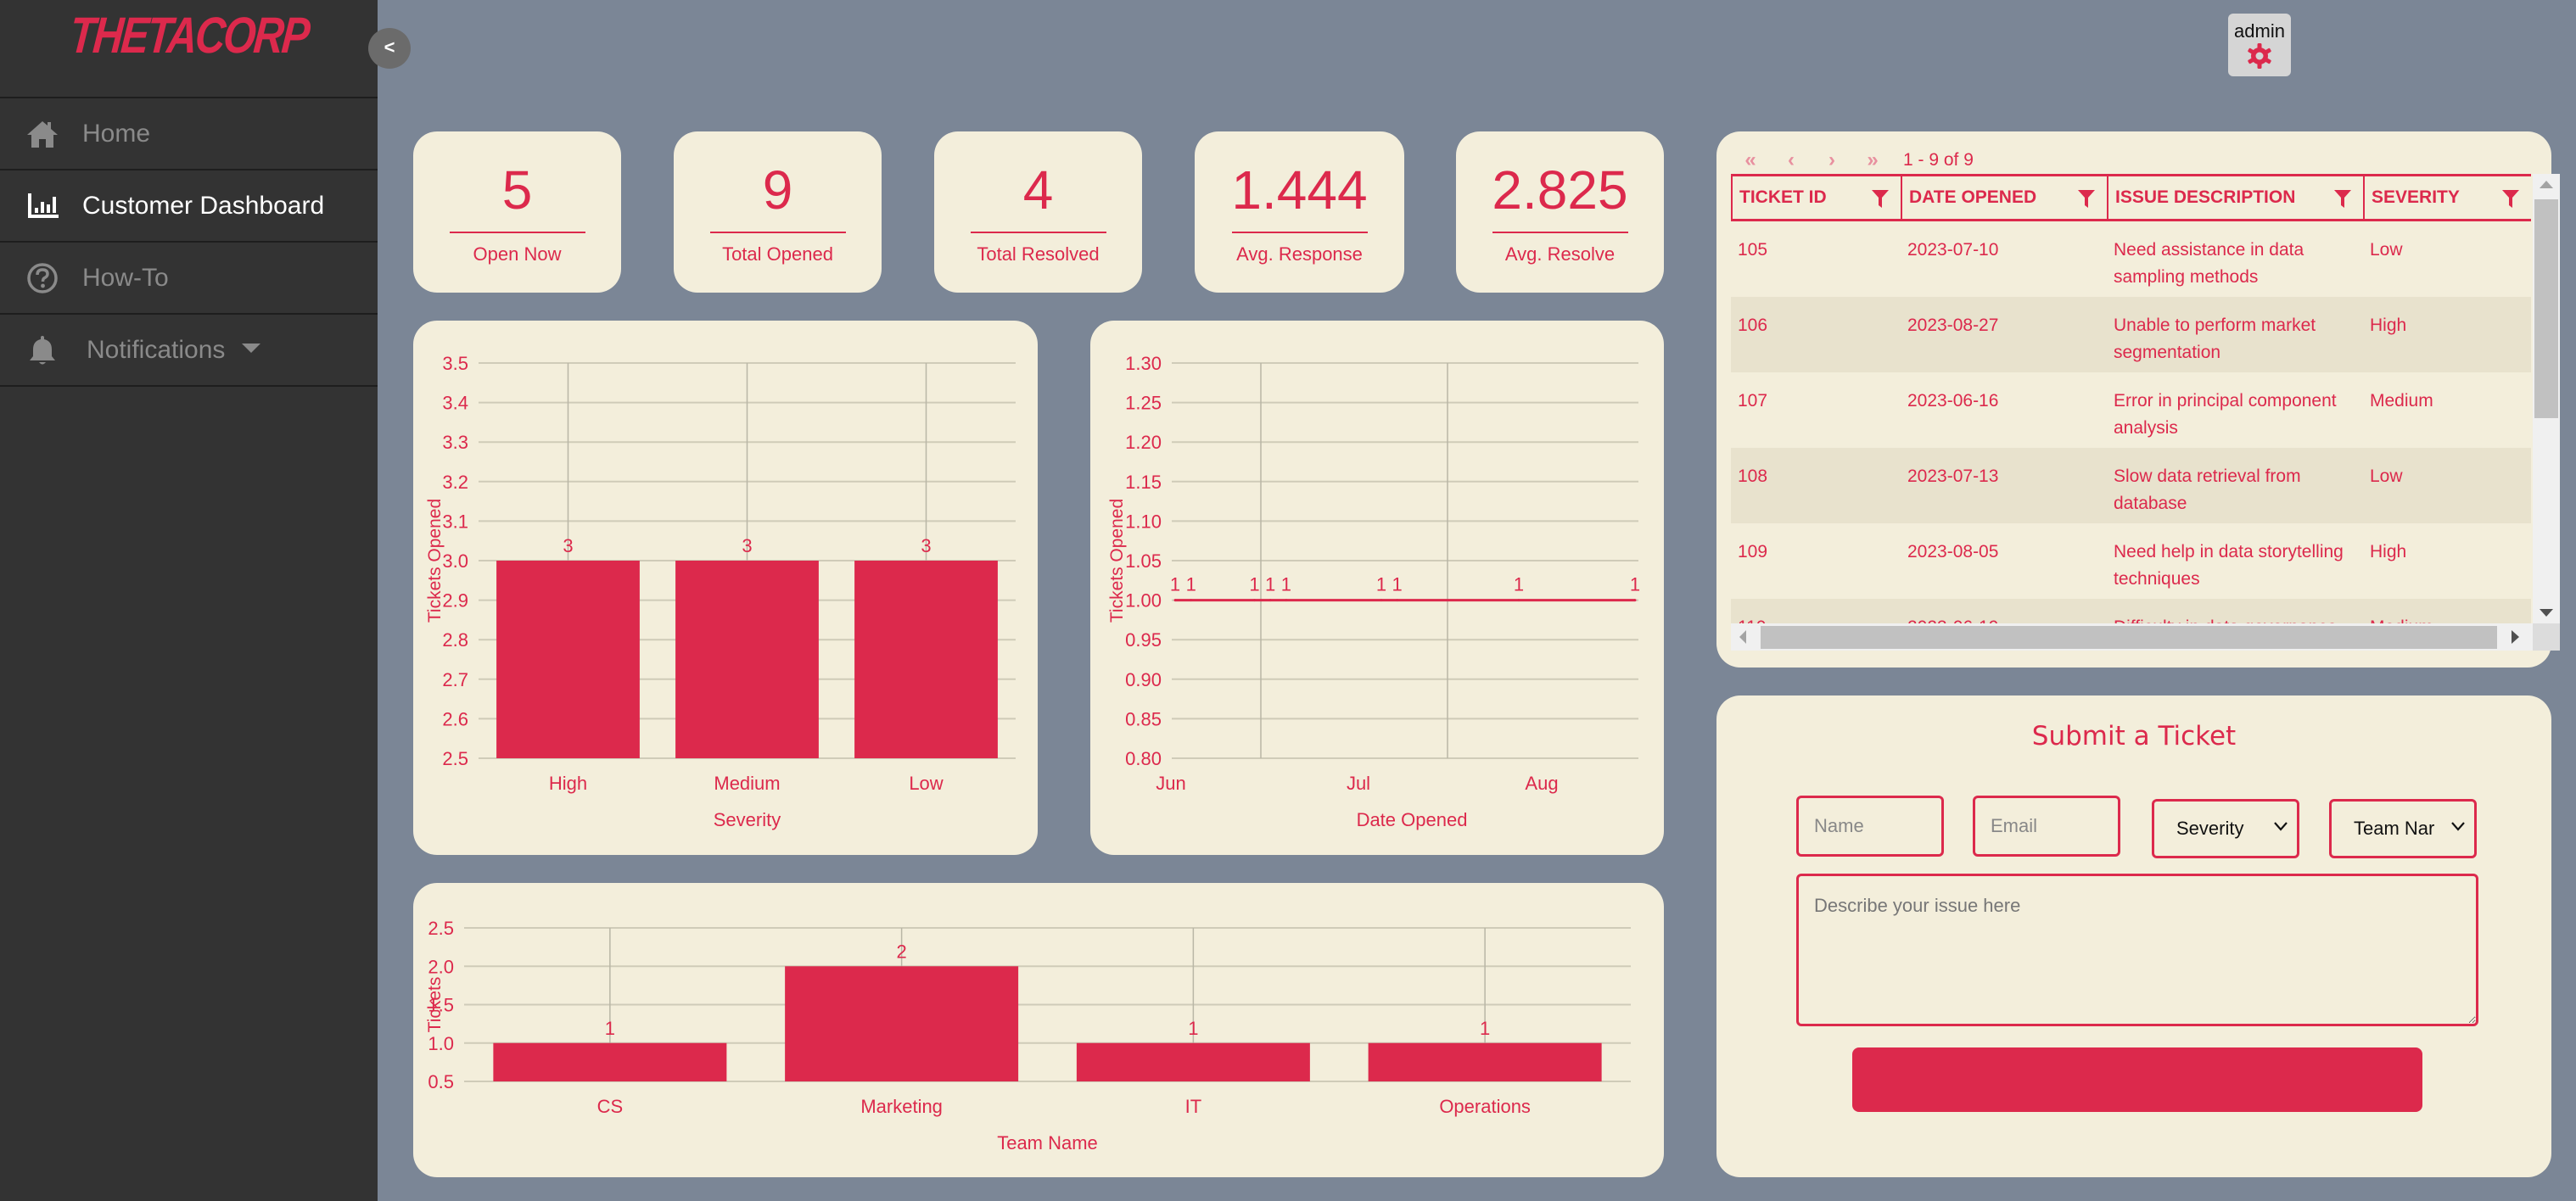 The width and height of the screenshot is (2576, 1201). I want to click on sidebar-item-notifications: Notifications, so click(189, 350).